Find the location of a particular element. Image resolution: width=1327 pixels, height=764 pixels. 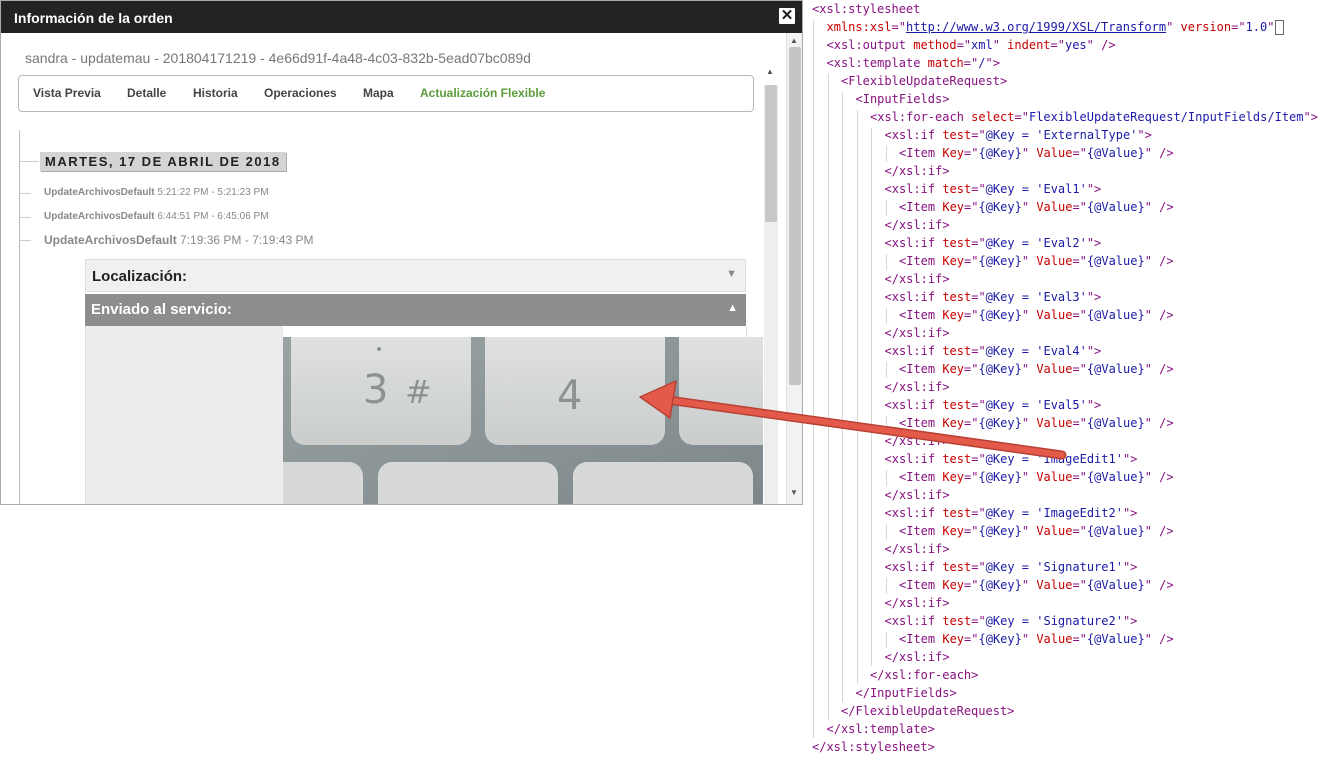

scroll-down-icon: ▼ is located at coordinates (794, 492).